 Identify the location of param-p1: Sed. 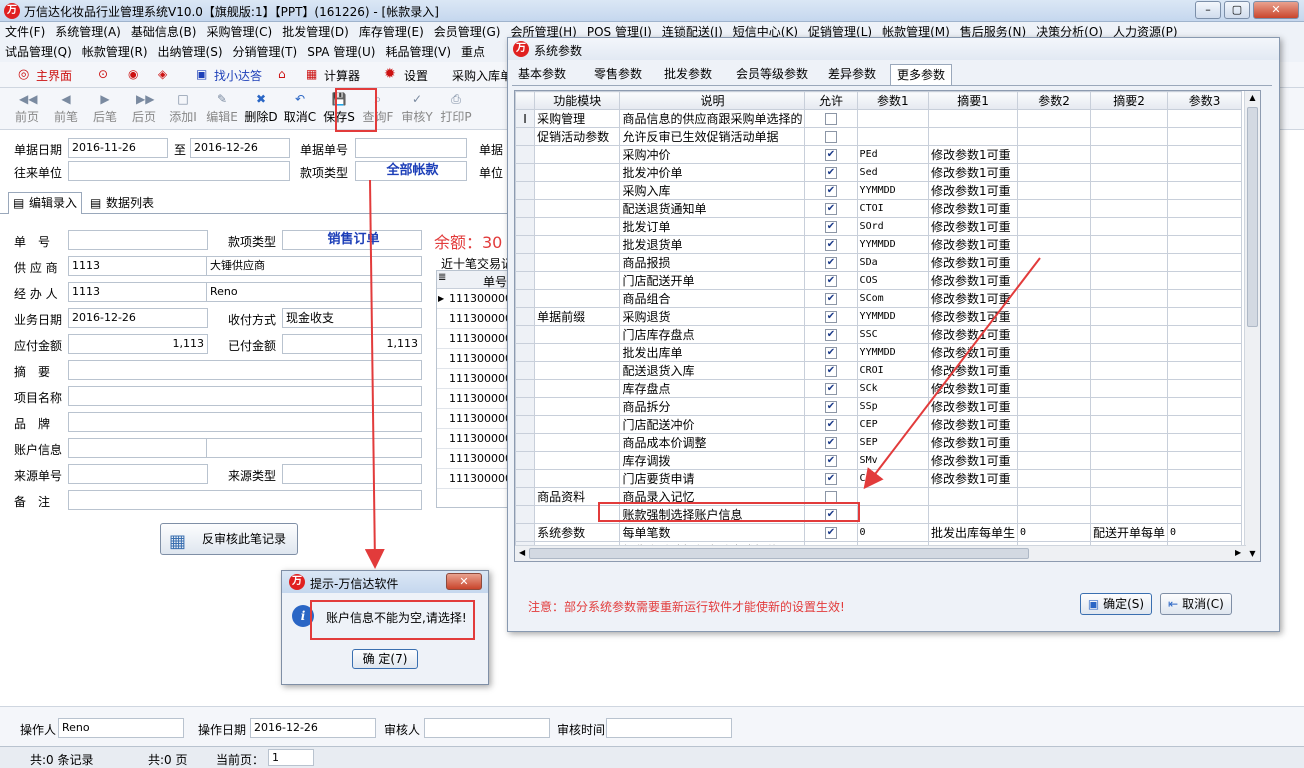
(893, 172).